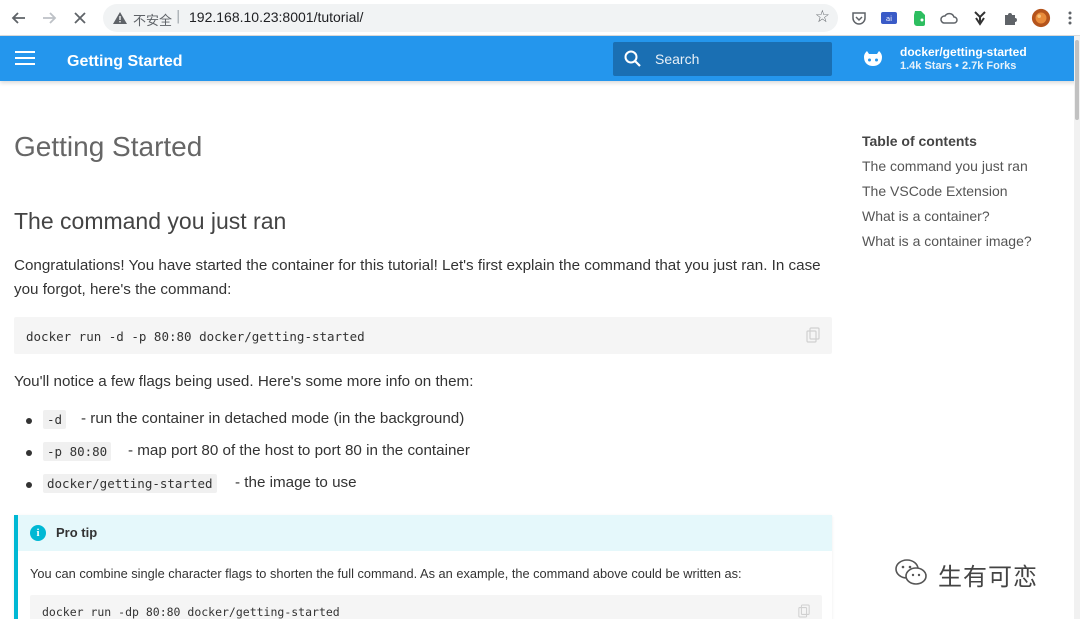 The image size is (1080, 619). What do you see at coordinates (963, 52) in the screenshot?
I see `repo-name: docker/getting-started` at bounding box center [963, 52].